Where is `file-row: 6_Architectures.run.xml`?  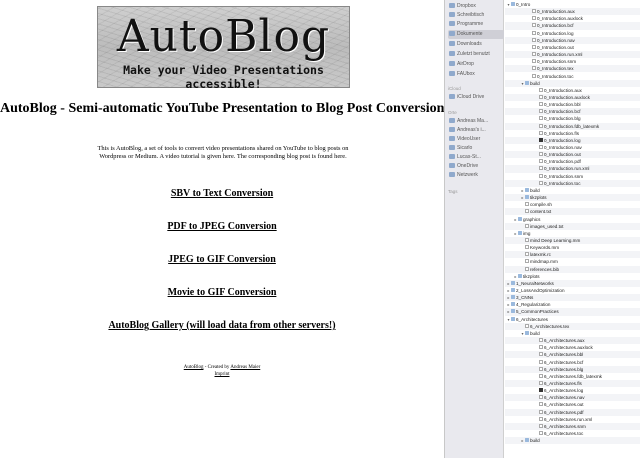 file-row: 6_Architectures.run.xml is located at coordinates (572, 419).